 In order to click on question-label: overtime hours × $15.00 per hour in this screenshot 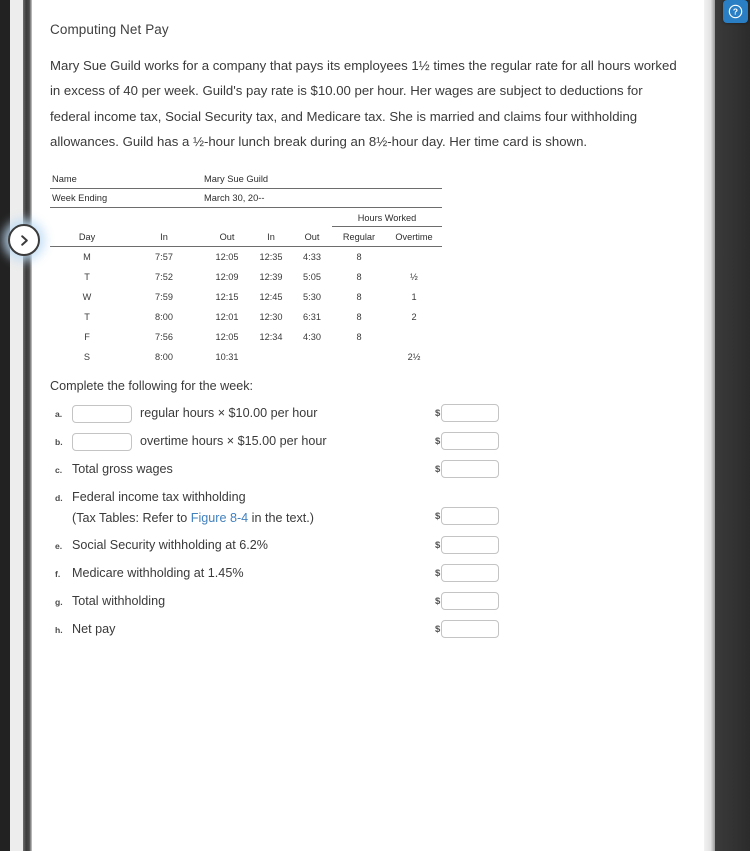, I will do `click(233, 441)`.